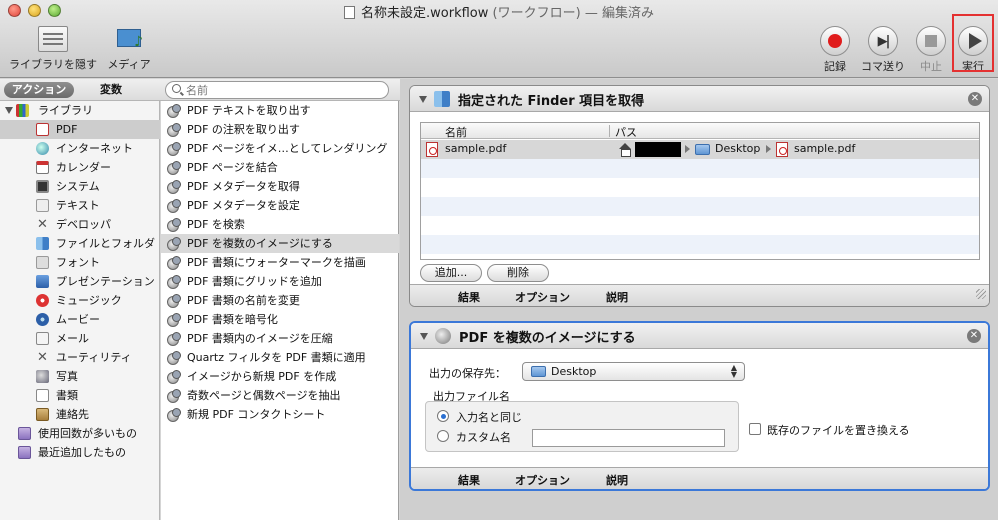  Describe the element at coordinates (80, 129) in the screenshot. I see `category-pdf: PDF` at that location.